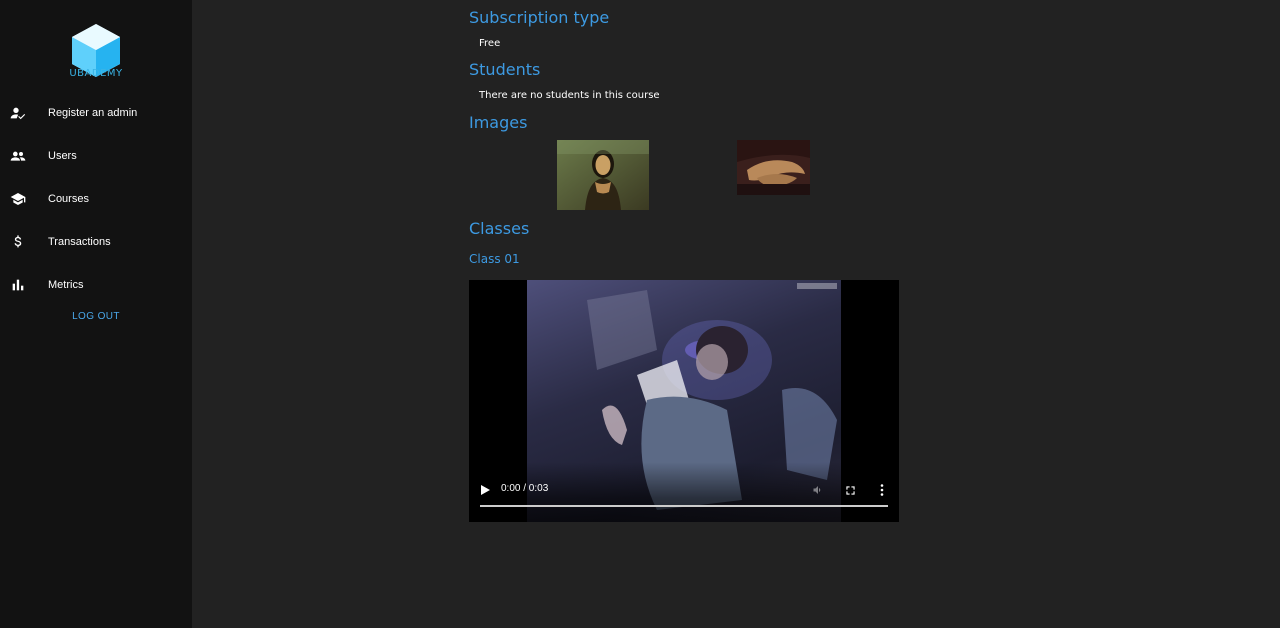 The height and width of the screenshot is (628, 1280). What do you see at coordinates (882, 490) in the screenshot?
I see `more-options-icon` at bounding box center [882, 490].